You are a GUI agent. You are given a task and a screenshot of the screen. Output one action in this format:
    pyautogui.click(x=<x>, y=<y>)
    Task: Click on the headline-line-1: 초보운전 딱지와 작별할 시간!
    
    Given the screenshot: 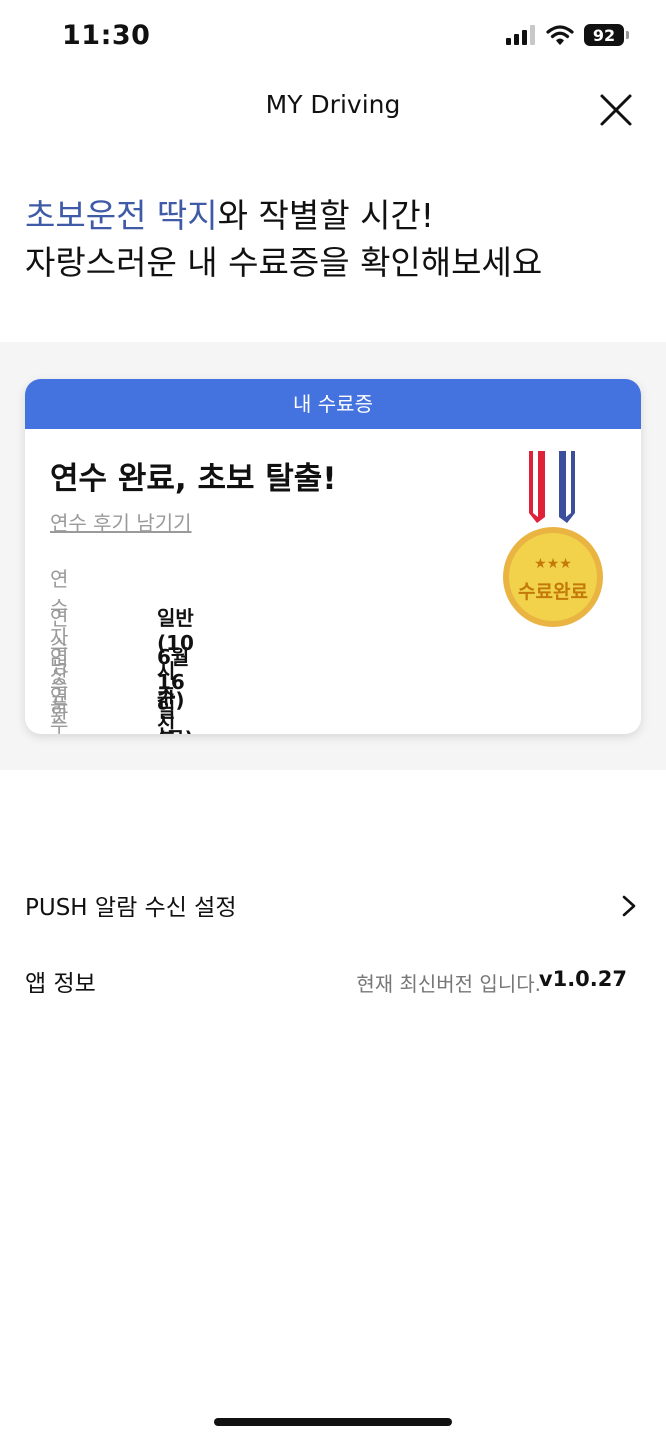 What is the action you would take?
    pyautogui.click(x=283, y=215)
    